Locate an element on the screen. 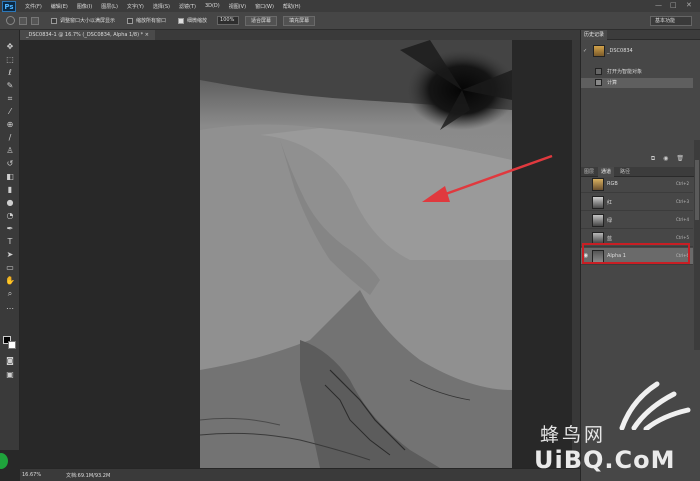 This screenshot has height=481, width=700. type-tool-icon: T is located at coordinates (10, 242).